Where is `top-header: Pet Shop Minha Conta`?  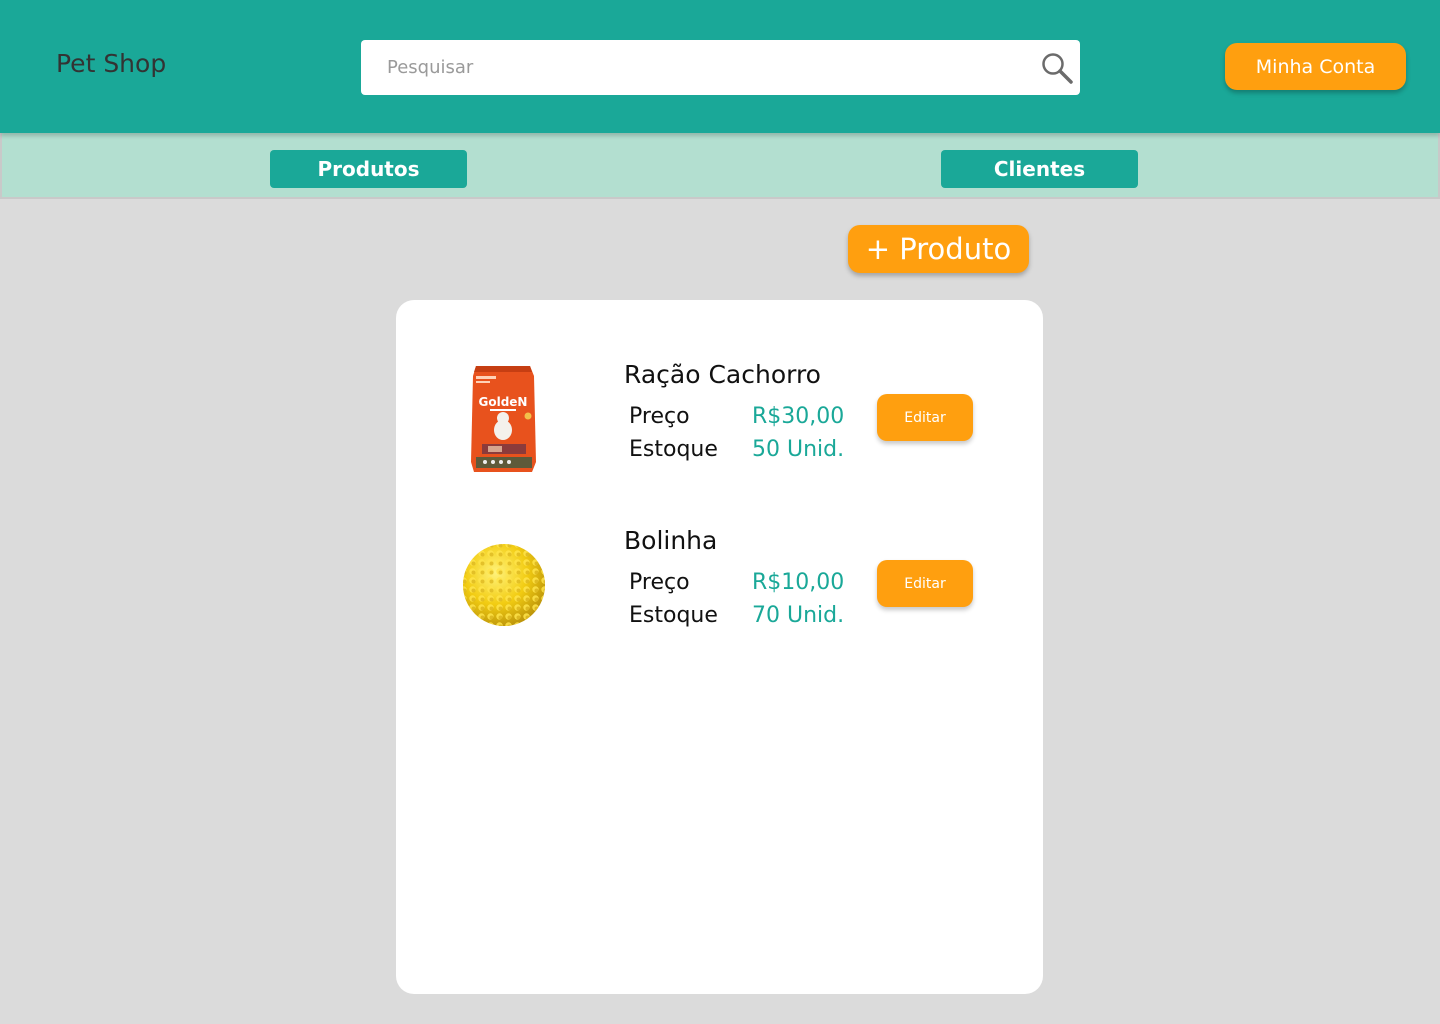
top-header: Pet Shop Minha Conta is located at coordinates (720, 66).